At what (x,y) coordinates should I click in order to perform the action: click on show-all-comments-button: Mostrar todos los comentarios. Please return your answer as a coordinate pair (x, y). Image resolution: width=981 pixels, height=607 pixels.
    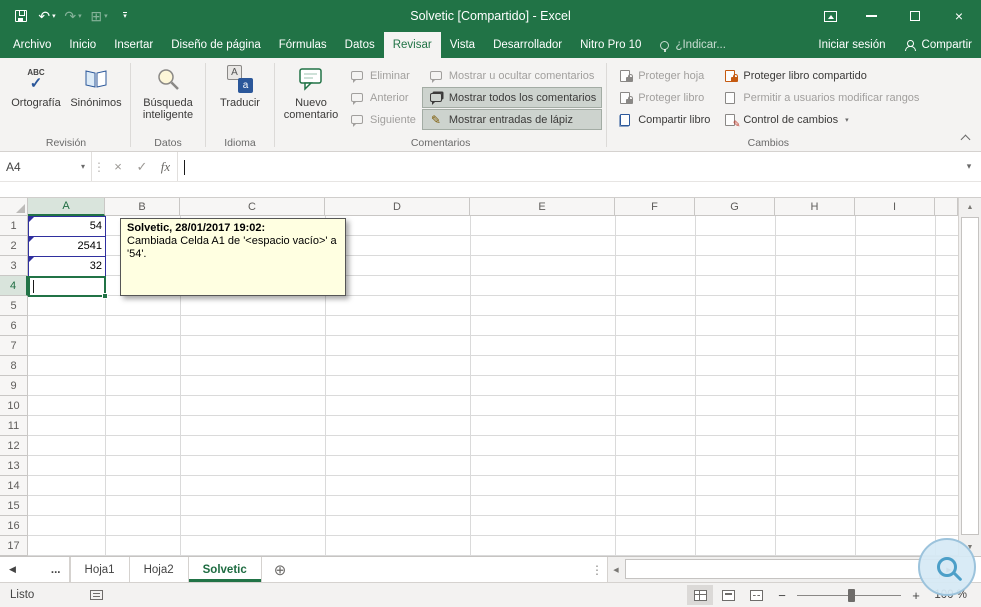
    Looking at the image, I should click on (512, 97).